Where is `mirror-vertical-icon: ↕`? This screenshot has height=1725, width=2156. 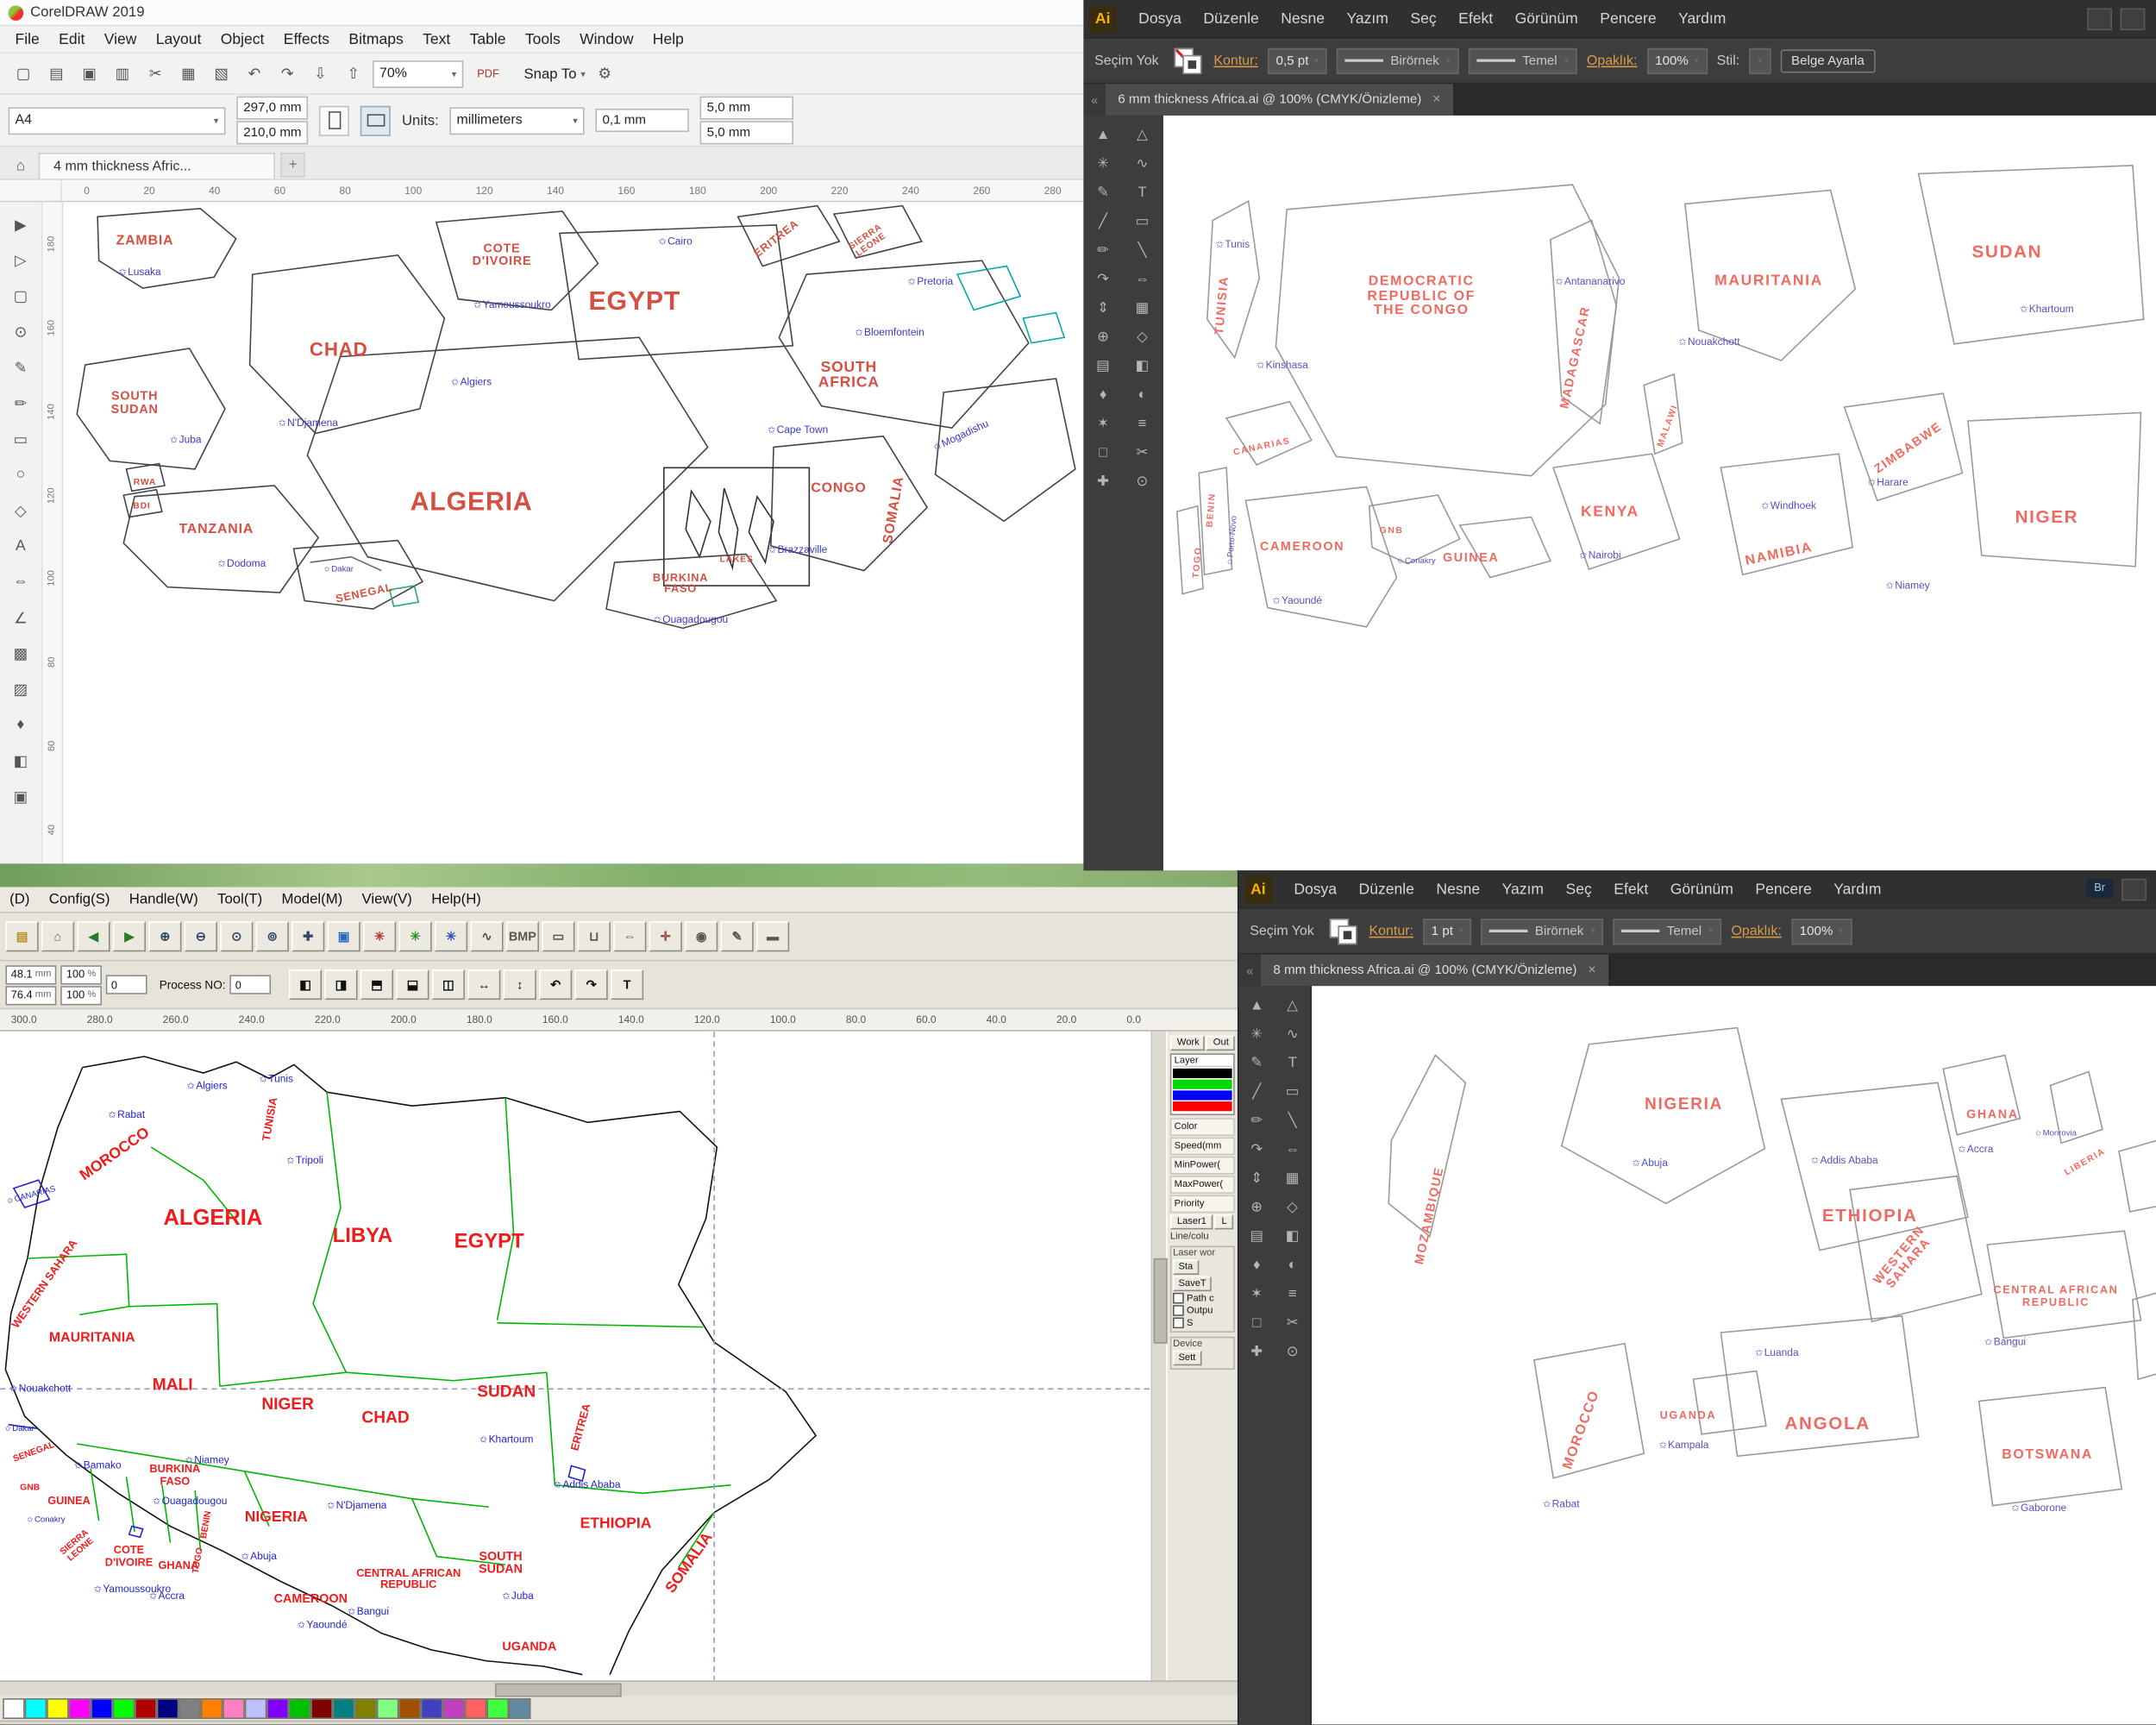
mirror-vertical-icon: ↕ is located at coordinates (519, 985).